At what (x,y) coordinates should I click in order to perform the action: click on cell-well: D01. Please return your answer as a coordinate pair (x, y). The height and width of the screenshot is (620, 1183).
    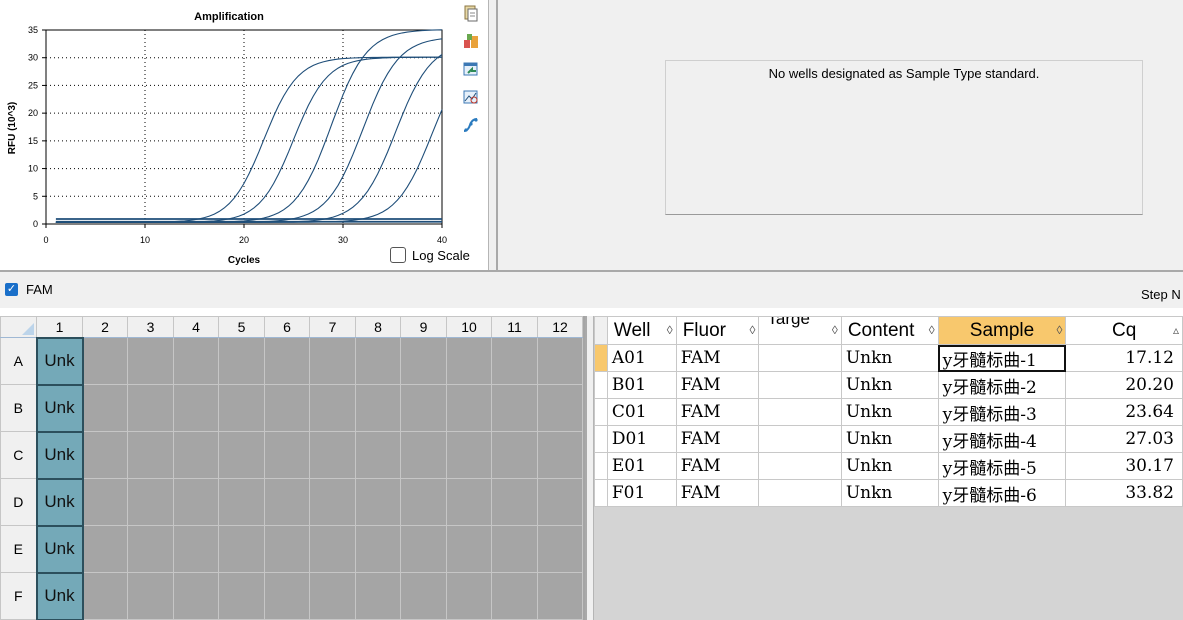
    Looking at the image, I should click on (641, 439).